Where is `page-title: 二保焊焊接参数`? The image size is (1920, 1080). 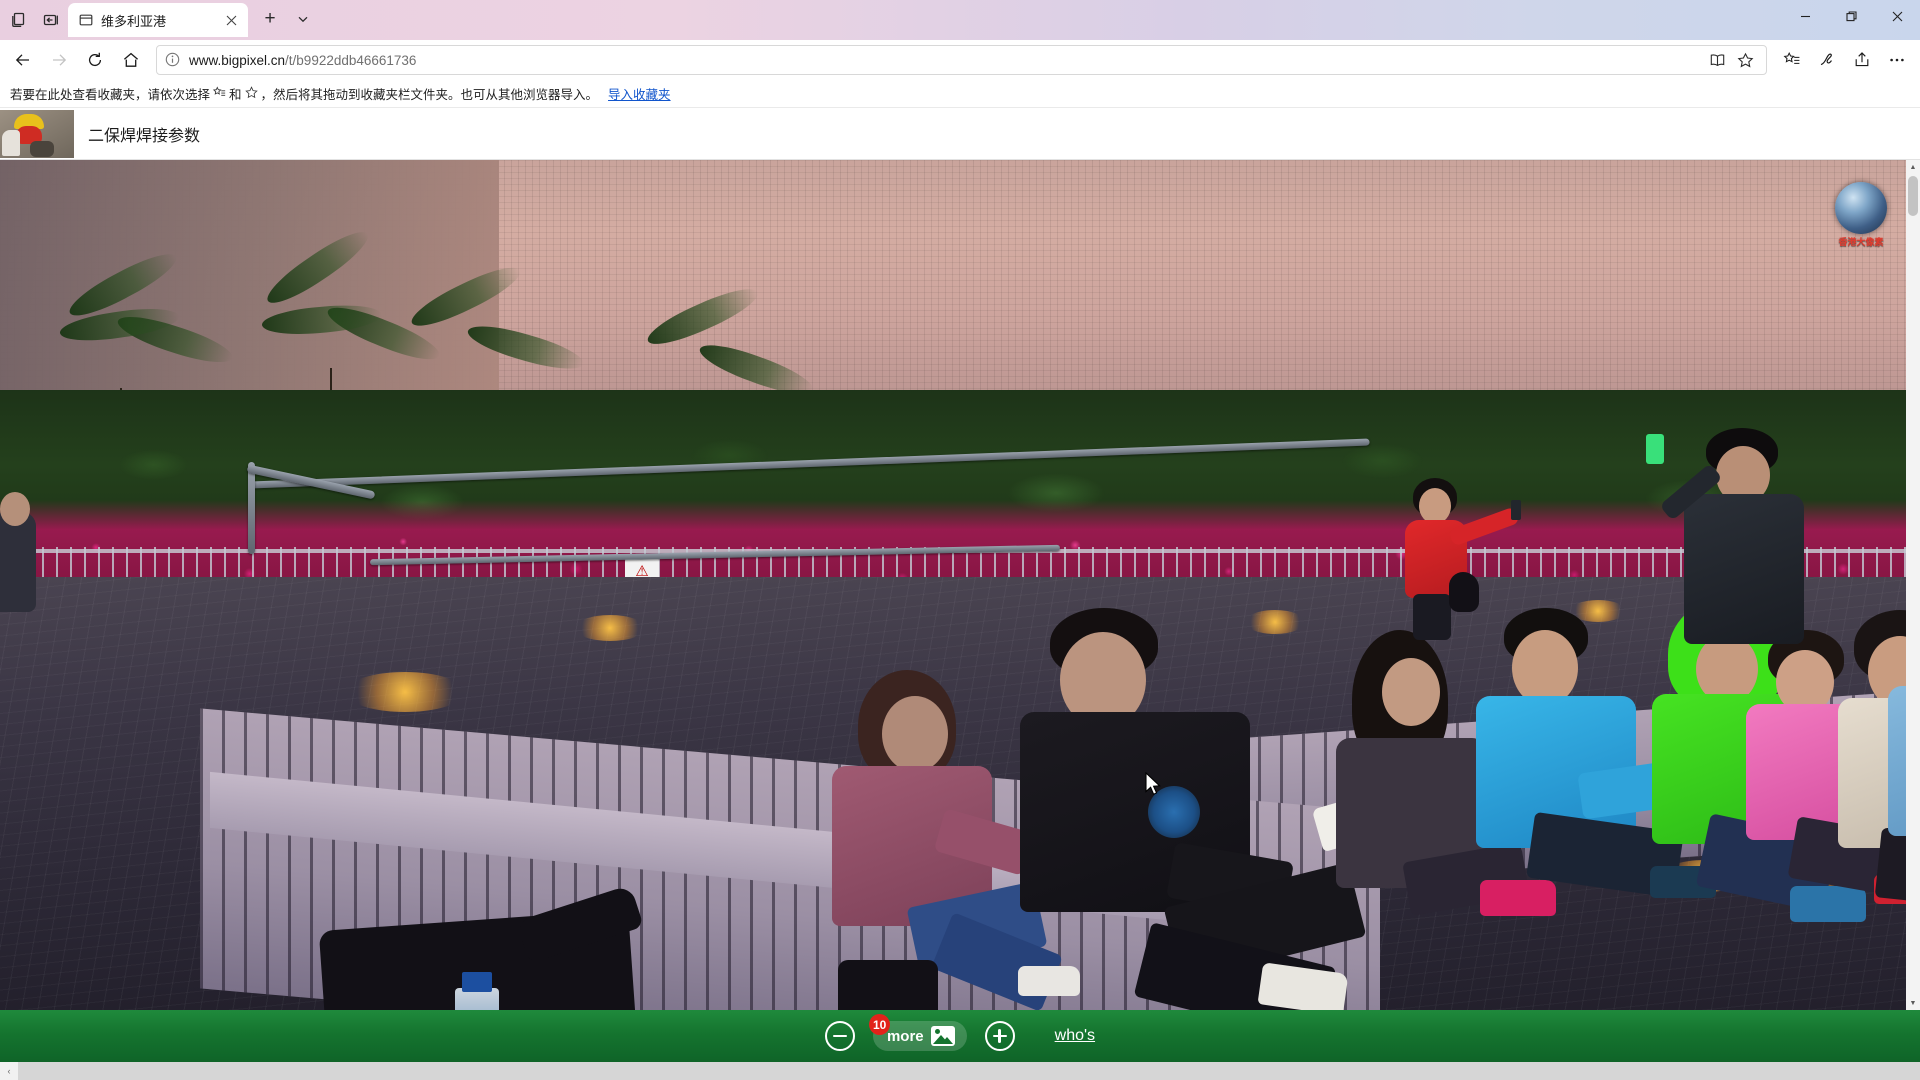 page-title: 二保焊焊接参数 is located at coordinates (144, 136).